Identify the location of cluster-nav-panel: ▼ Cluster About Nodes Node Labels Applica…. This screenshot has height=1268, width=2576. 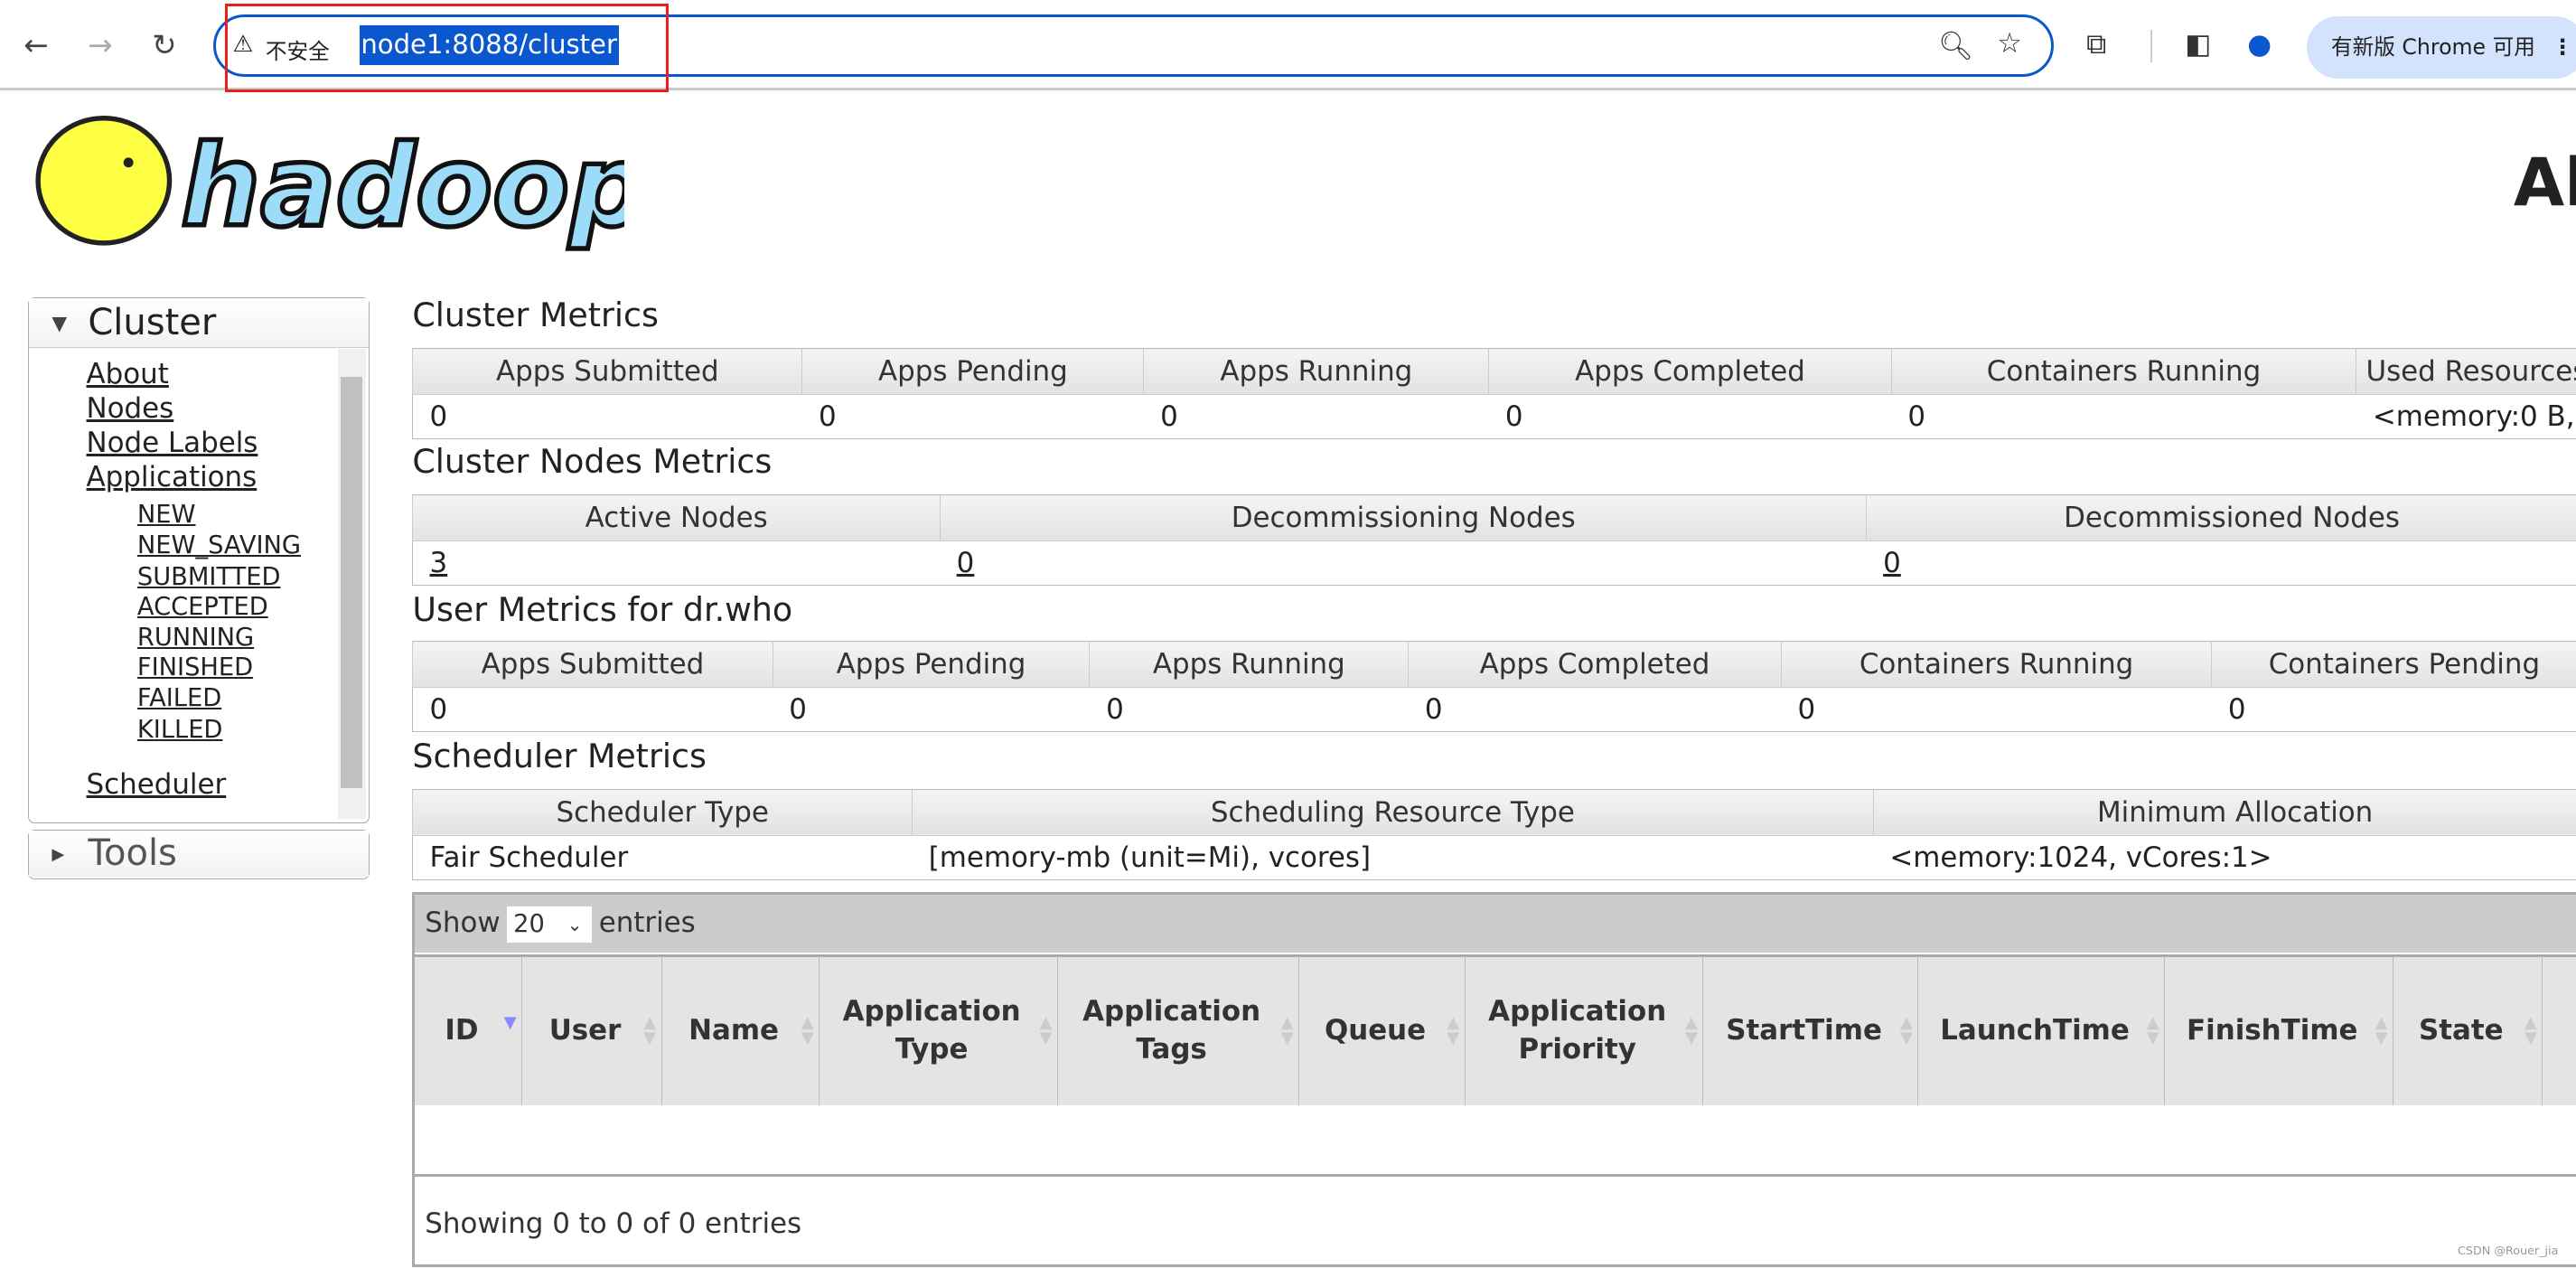
(198, 560).